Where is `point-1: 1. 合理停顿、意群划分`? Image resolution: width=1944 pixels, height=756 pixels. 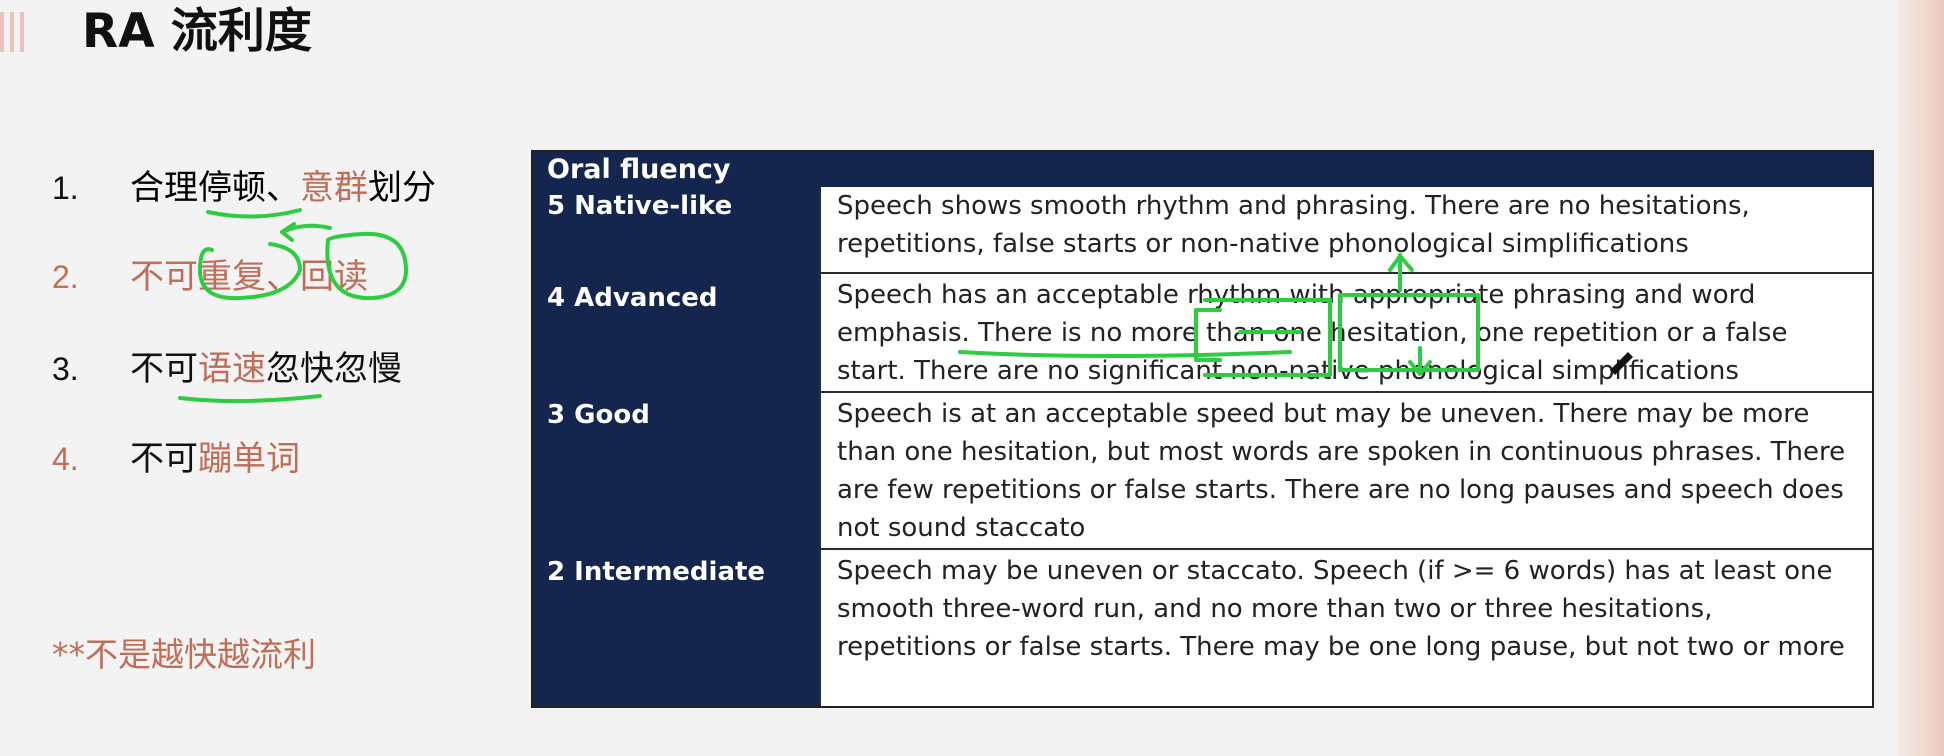
point-1: 1. 合理停顿、意群划分 is located at coordinates (244, 188).